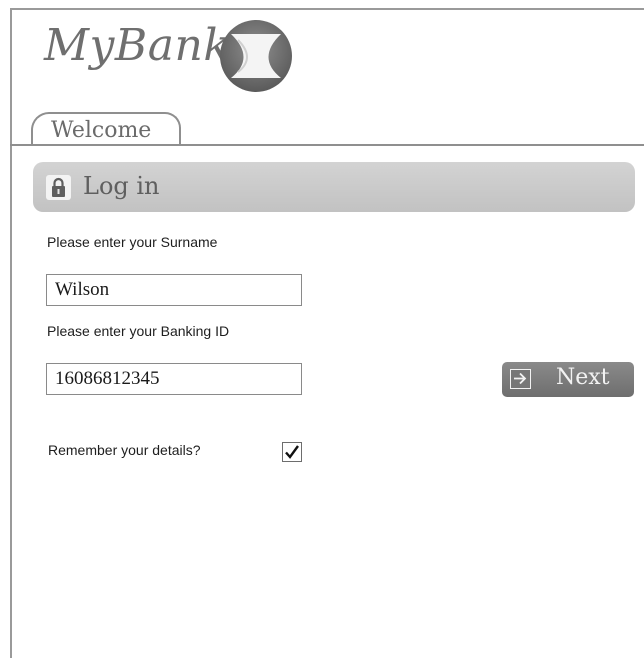 This screenshot has width=644, height=658. Describe the element at coordinates (121, 186) in the screenshot. I see `login-heading: Log in` at that location.